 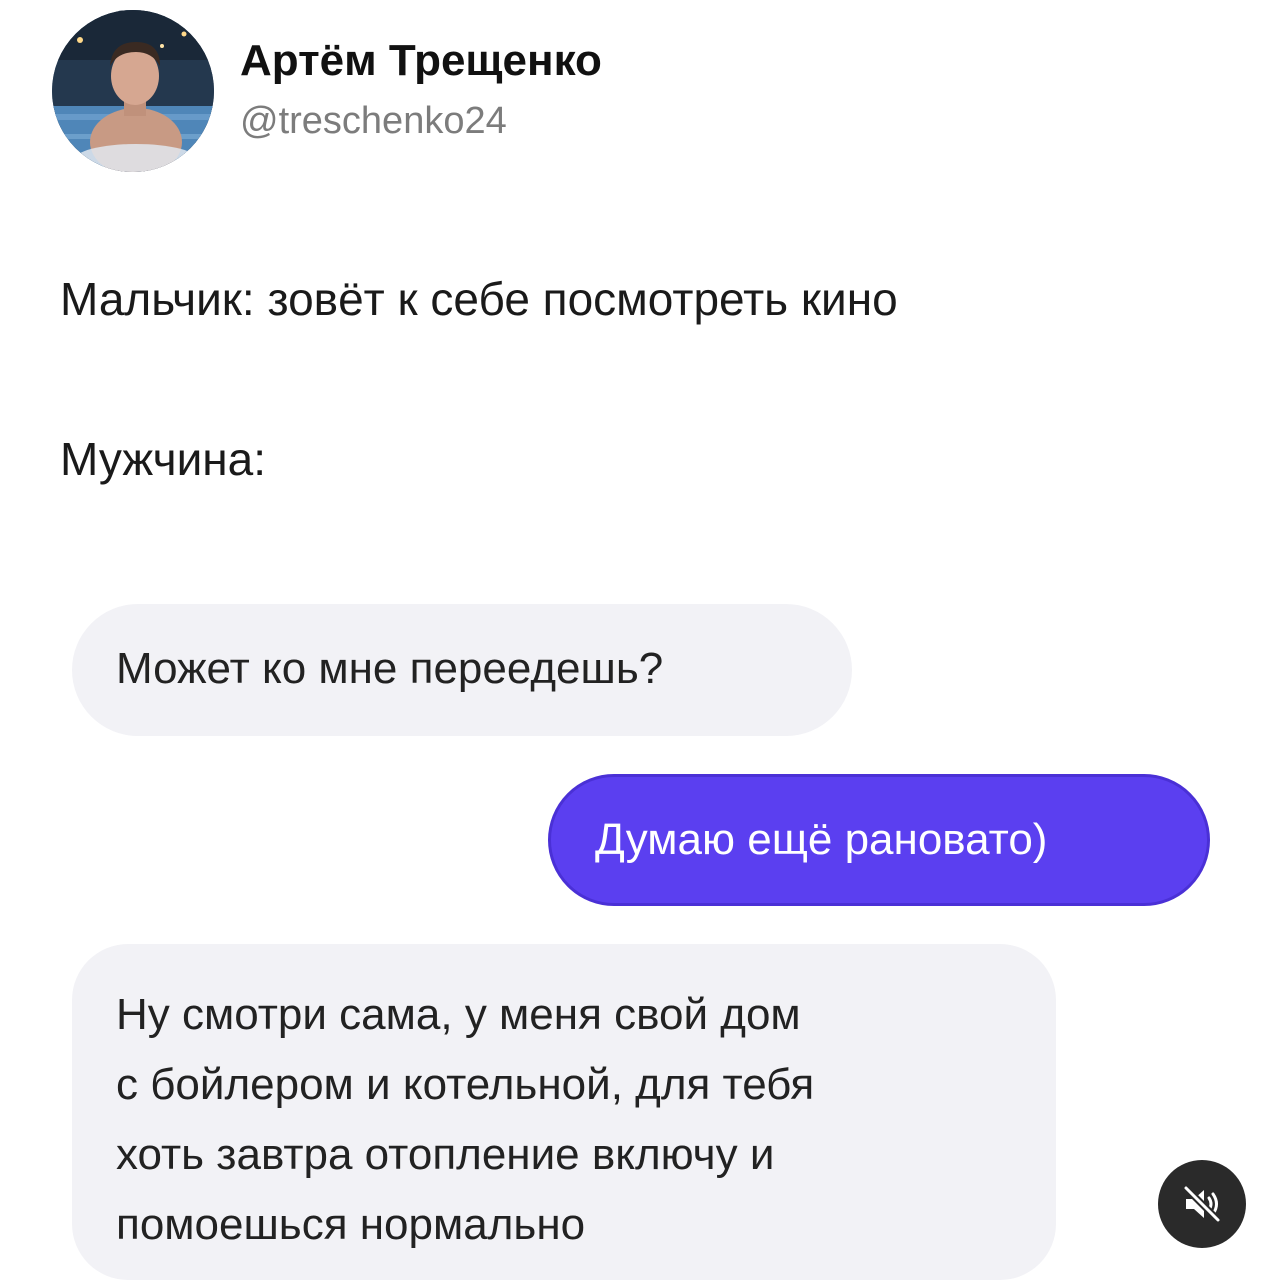 I want to click on message-text-line: с бойлером и котельной, для тебя, so click(x=465, y=1084).